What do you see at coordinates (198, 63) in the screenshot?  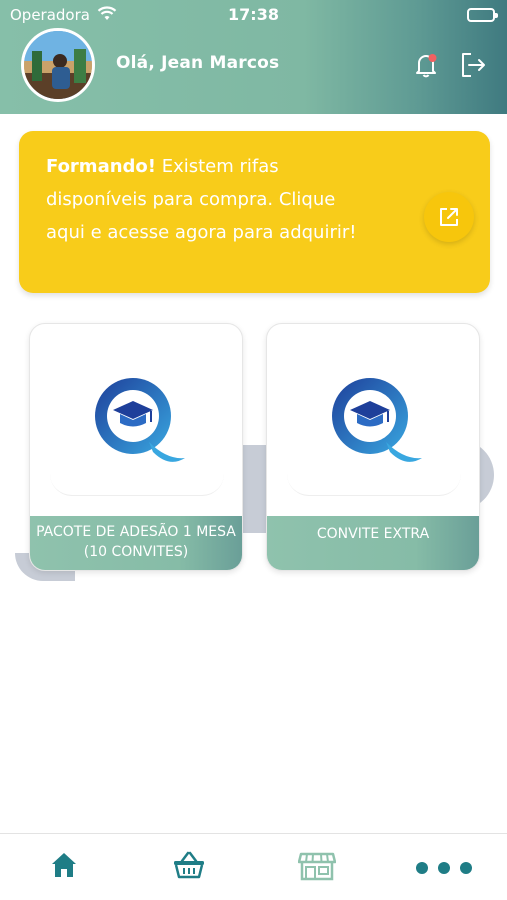 I see `user-greeting: Olá, Jean Marcos` at bounding box center [198, 63].